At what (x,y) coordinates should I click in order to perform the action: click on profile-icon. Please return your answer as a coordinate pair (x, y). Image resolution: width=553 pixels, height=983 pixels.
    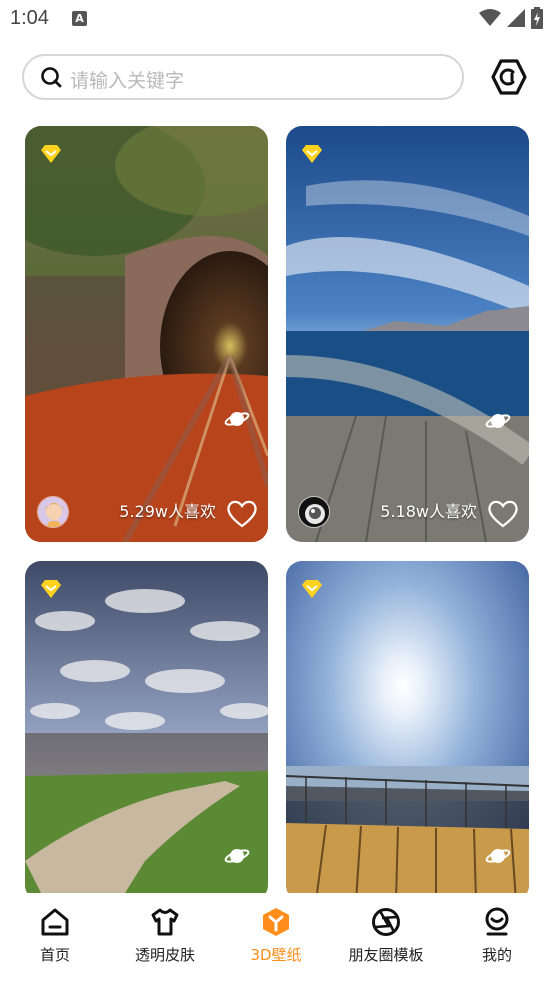
    Looking at the image, I should click on (497, 921).